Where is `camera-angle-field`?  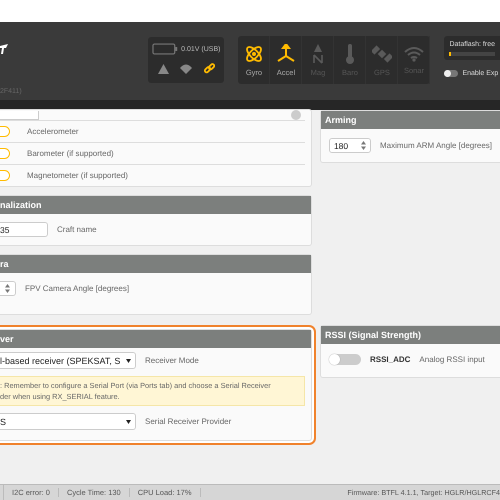 camera-angle-field is located at coordinates (8, 288).